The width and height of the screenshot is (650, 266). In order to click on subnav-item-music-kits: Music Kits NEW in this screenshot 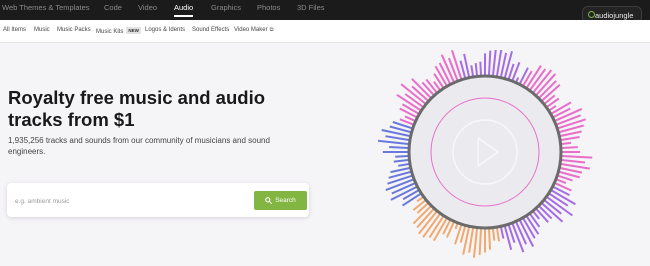, I will do `click(118, 31)`.